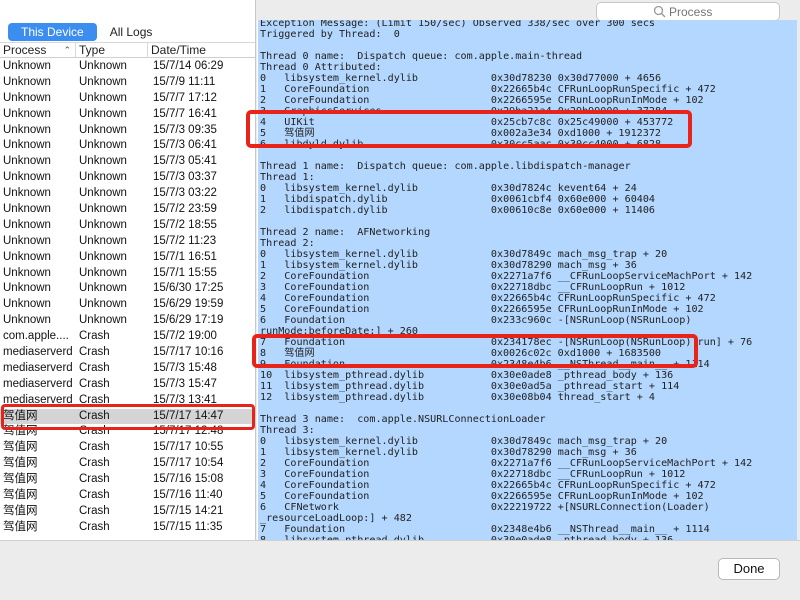 This screenshot has height=600, width=800. I want to click on cell-date: 15/7/3 03:22, so click(185, 193).